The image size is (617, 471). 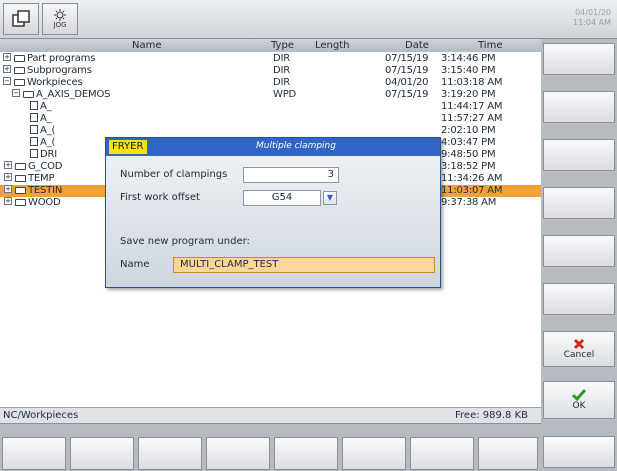 I want to click on row-date: 04/01/20, so click(x=407, y=82).